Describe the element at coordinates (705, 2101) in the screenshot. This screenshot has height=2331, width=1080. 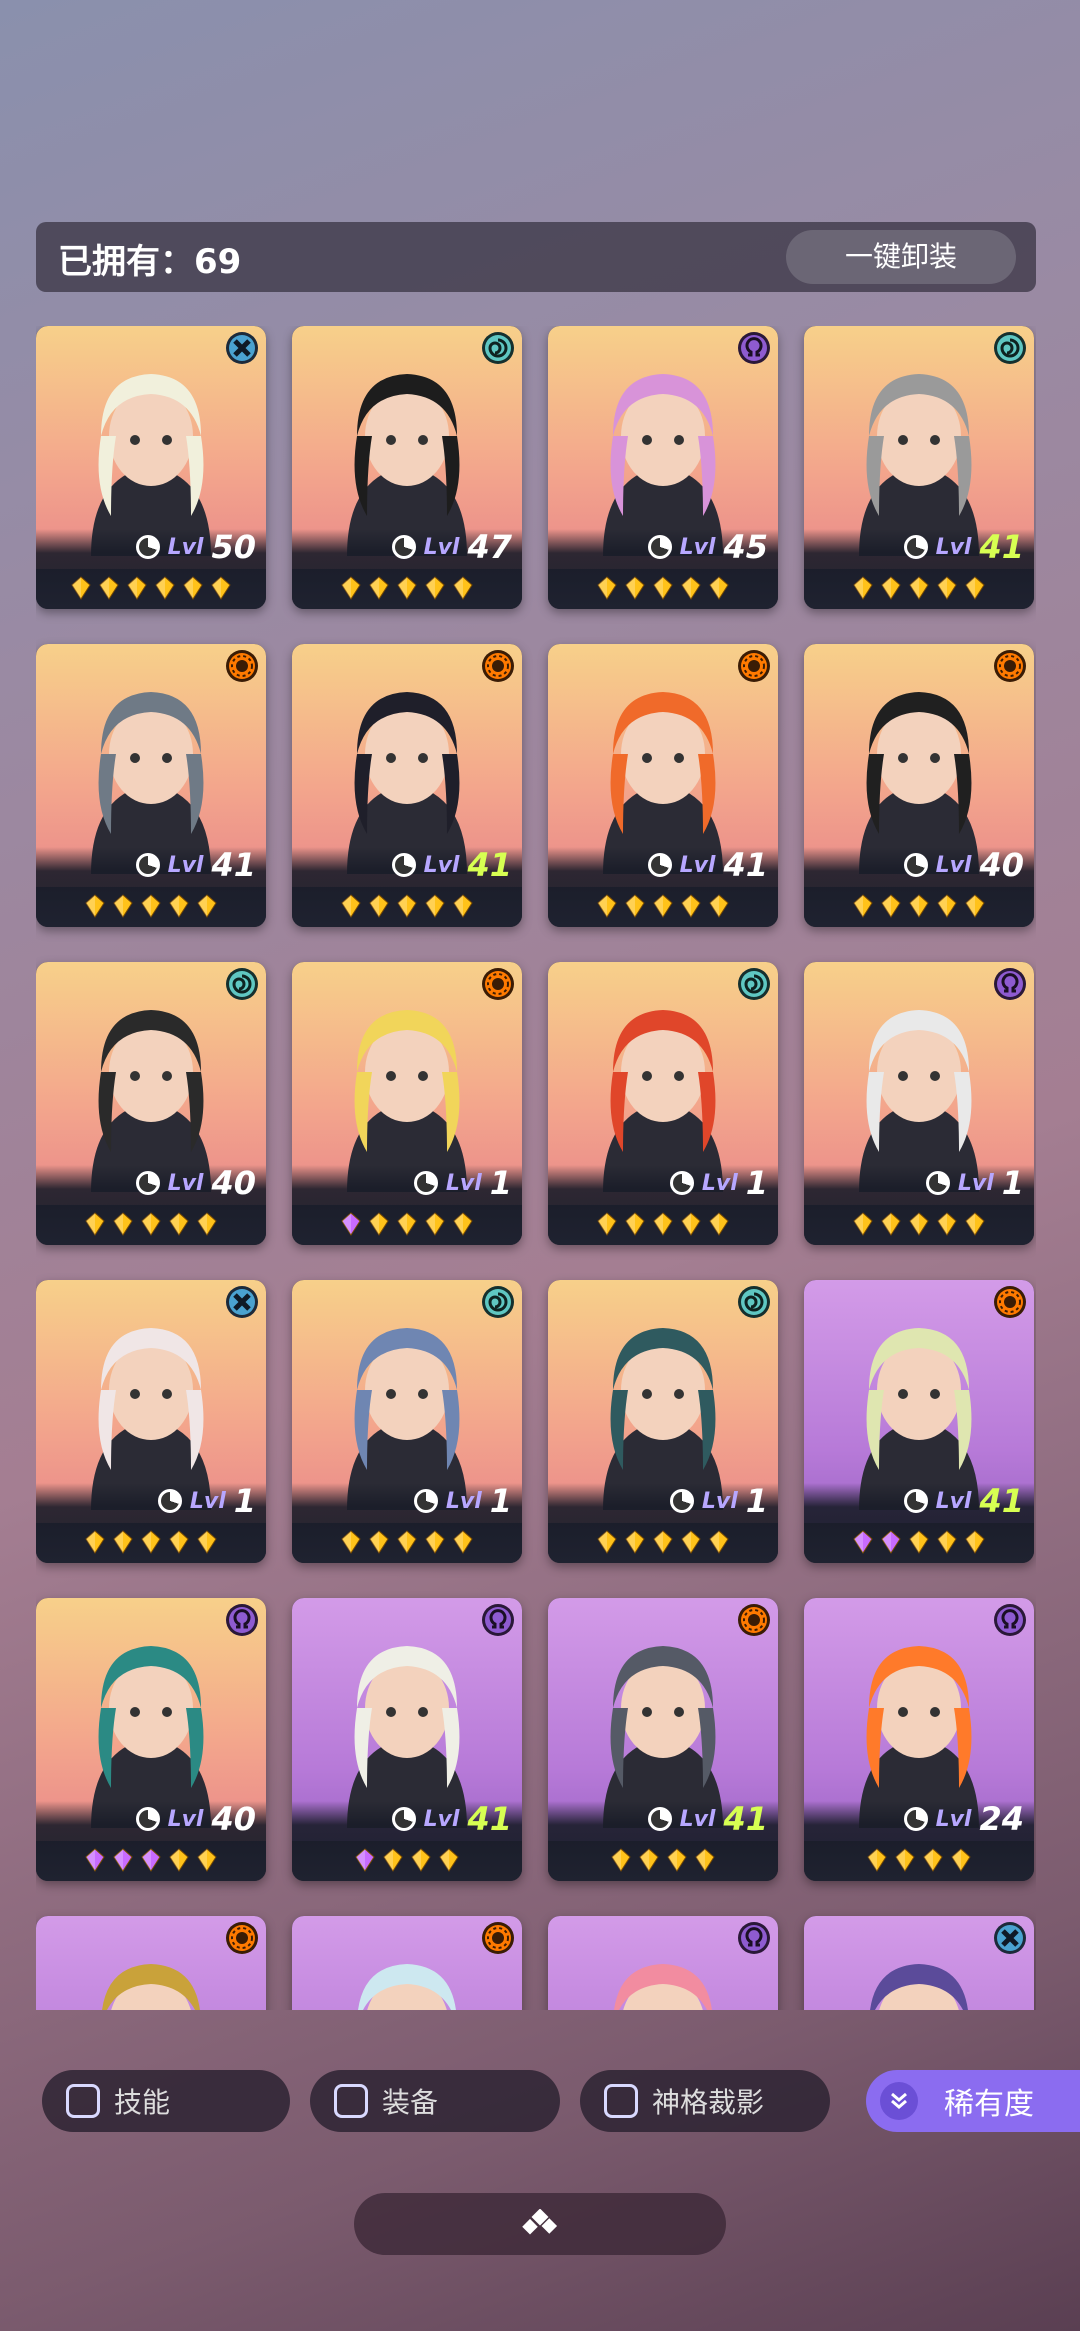
I see `divine-shadow-filter-toggle: 神格裁影` at that location.